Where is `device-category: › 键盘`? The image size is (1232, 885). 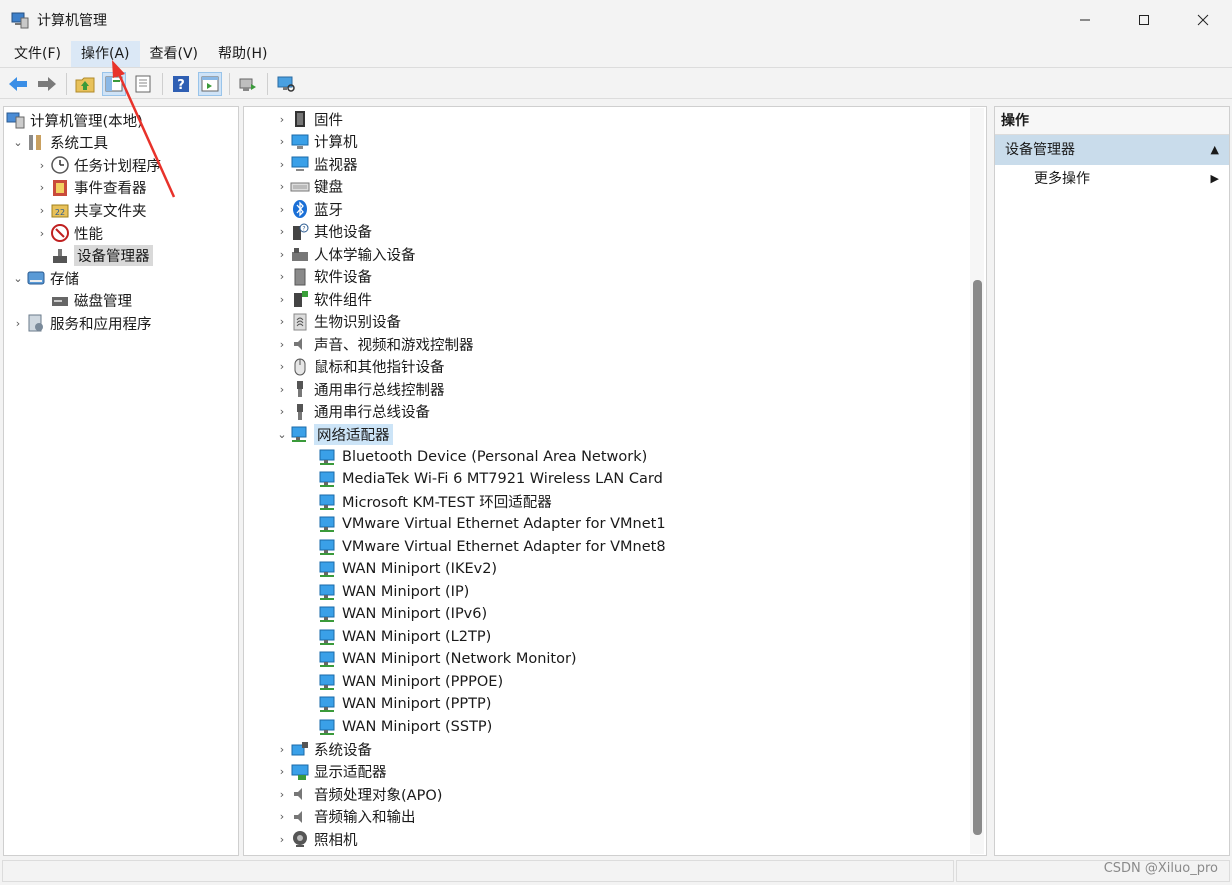
device-category: › 键盘 is located at coordinates (308, 187).